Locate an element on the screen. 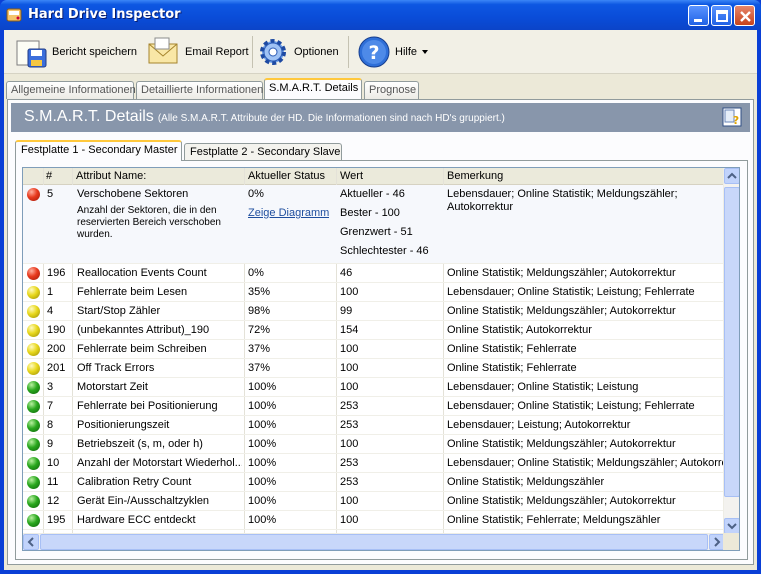  header-title-text: S.M.A.R.T. Details is located at coordinates (89, 116).